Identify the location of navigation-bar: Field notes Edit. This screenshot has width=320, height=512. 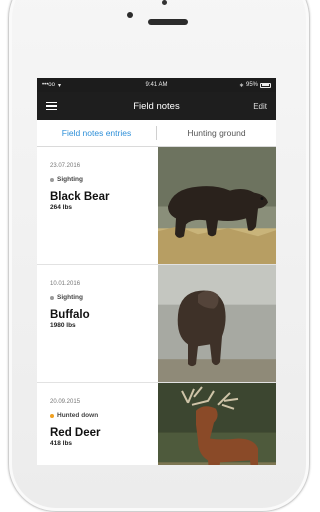
(156, 106).